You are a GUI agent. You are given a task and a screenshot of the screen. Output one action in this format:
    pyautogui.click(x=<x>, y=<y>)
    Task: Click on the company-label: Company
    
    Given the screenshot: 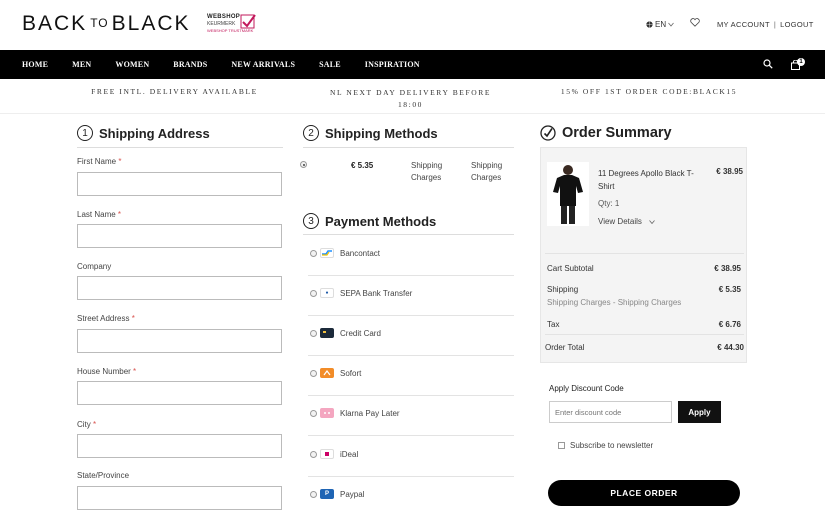 What is the action you would take?
    pyautogui.click(x=94, y=266)
    